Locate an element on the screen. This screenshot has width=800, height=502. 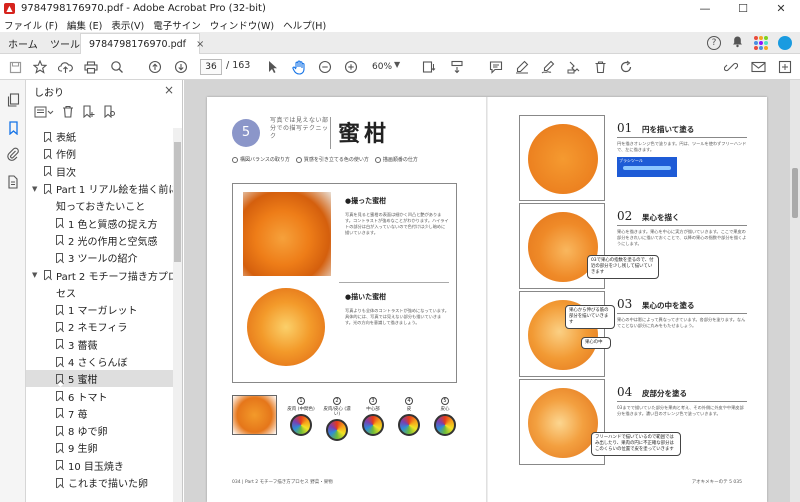
chapter-subtitle: 写真では見えない部分での描写テクニック is located at coordinates (299, 128).